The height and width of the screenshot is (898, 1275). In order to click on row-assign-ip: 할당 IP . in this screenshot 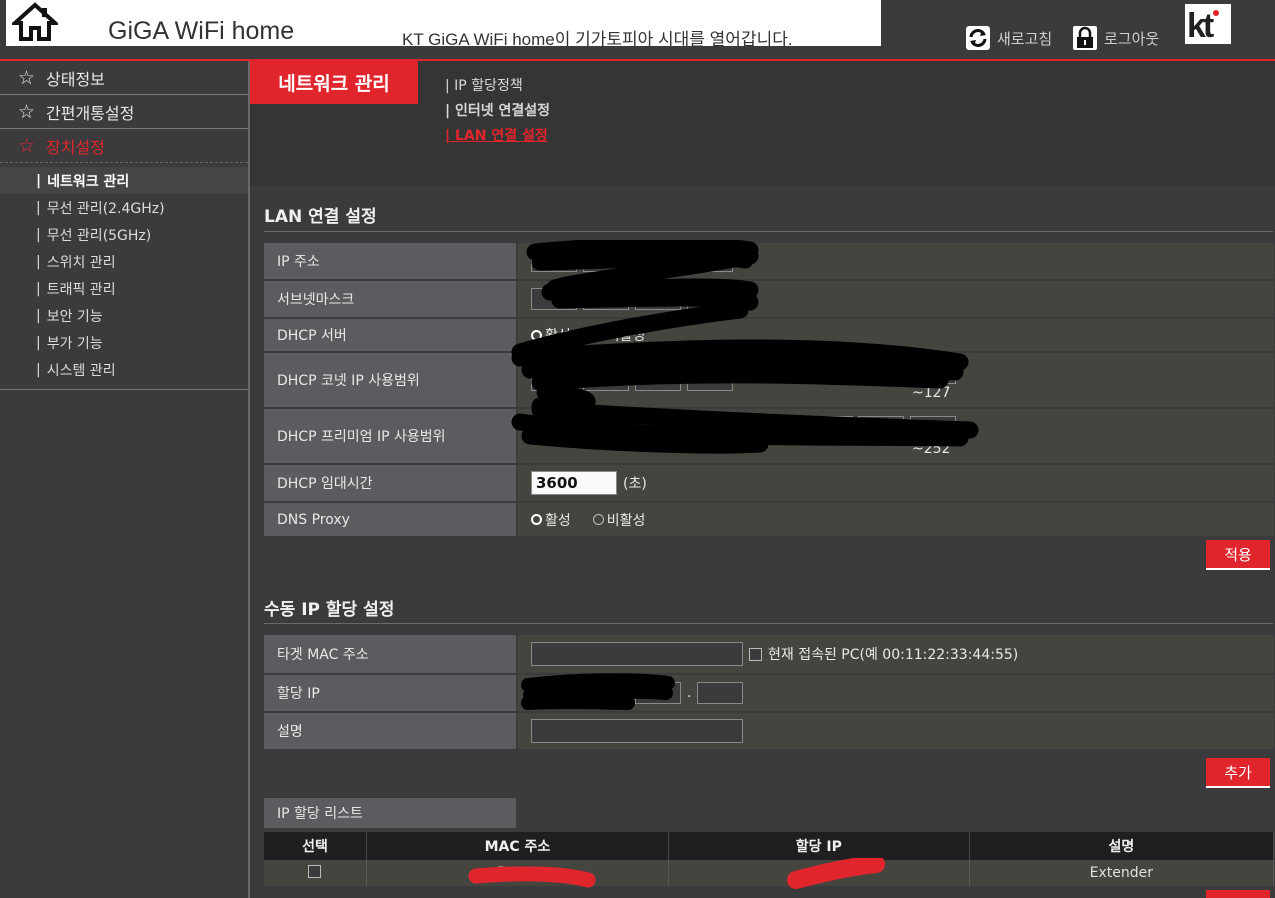, I will do `click(769, 693)`.